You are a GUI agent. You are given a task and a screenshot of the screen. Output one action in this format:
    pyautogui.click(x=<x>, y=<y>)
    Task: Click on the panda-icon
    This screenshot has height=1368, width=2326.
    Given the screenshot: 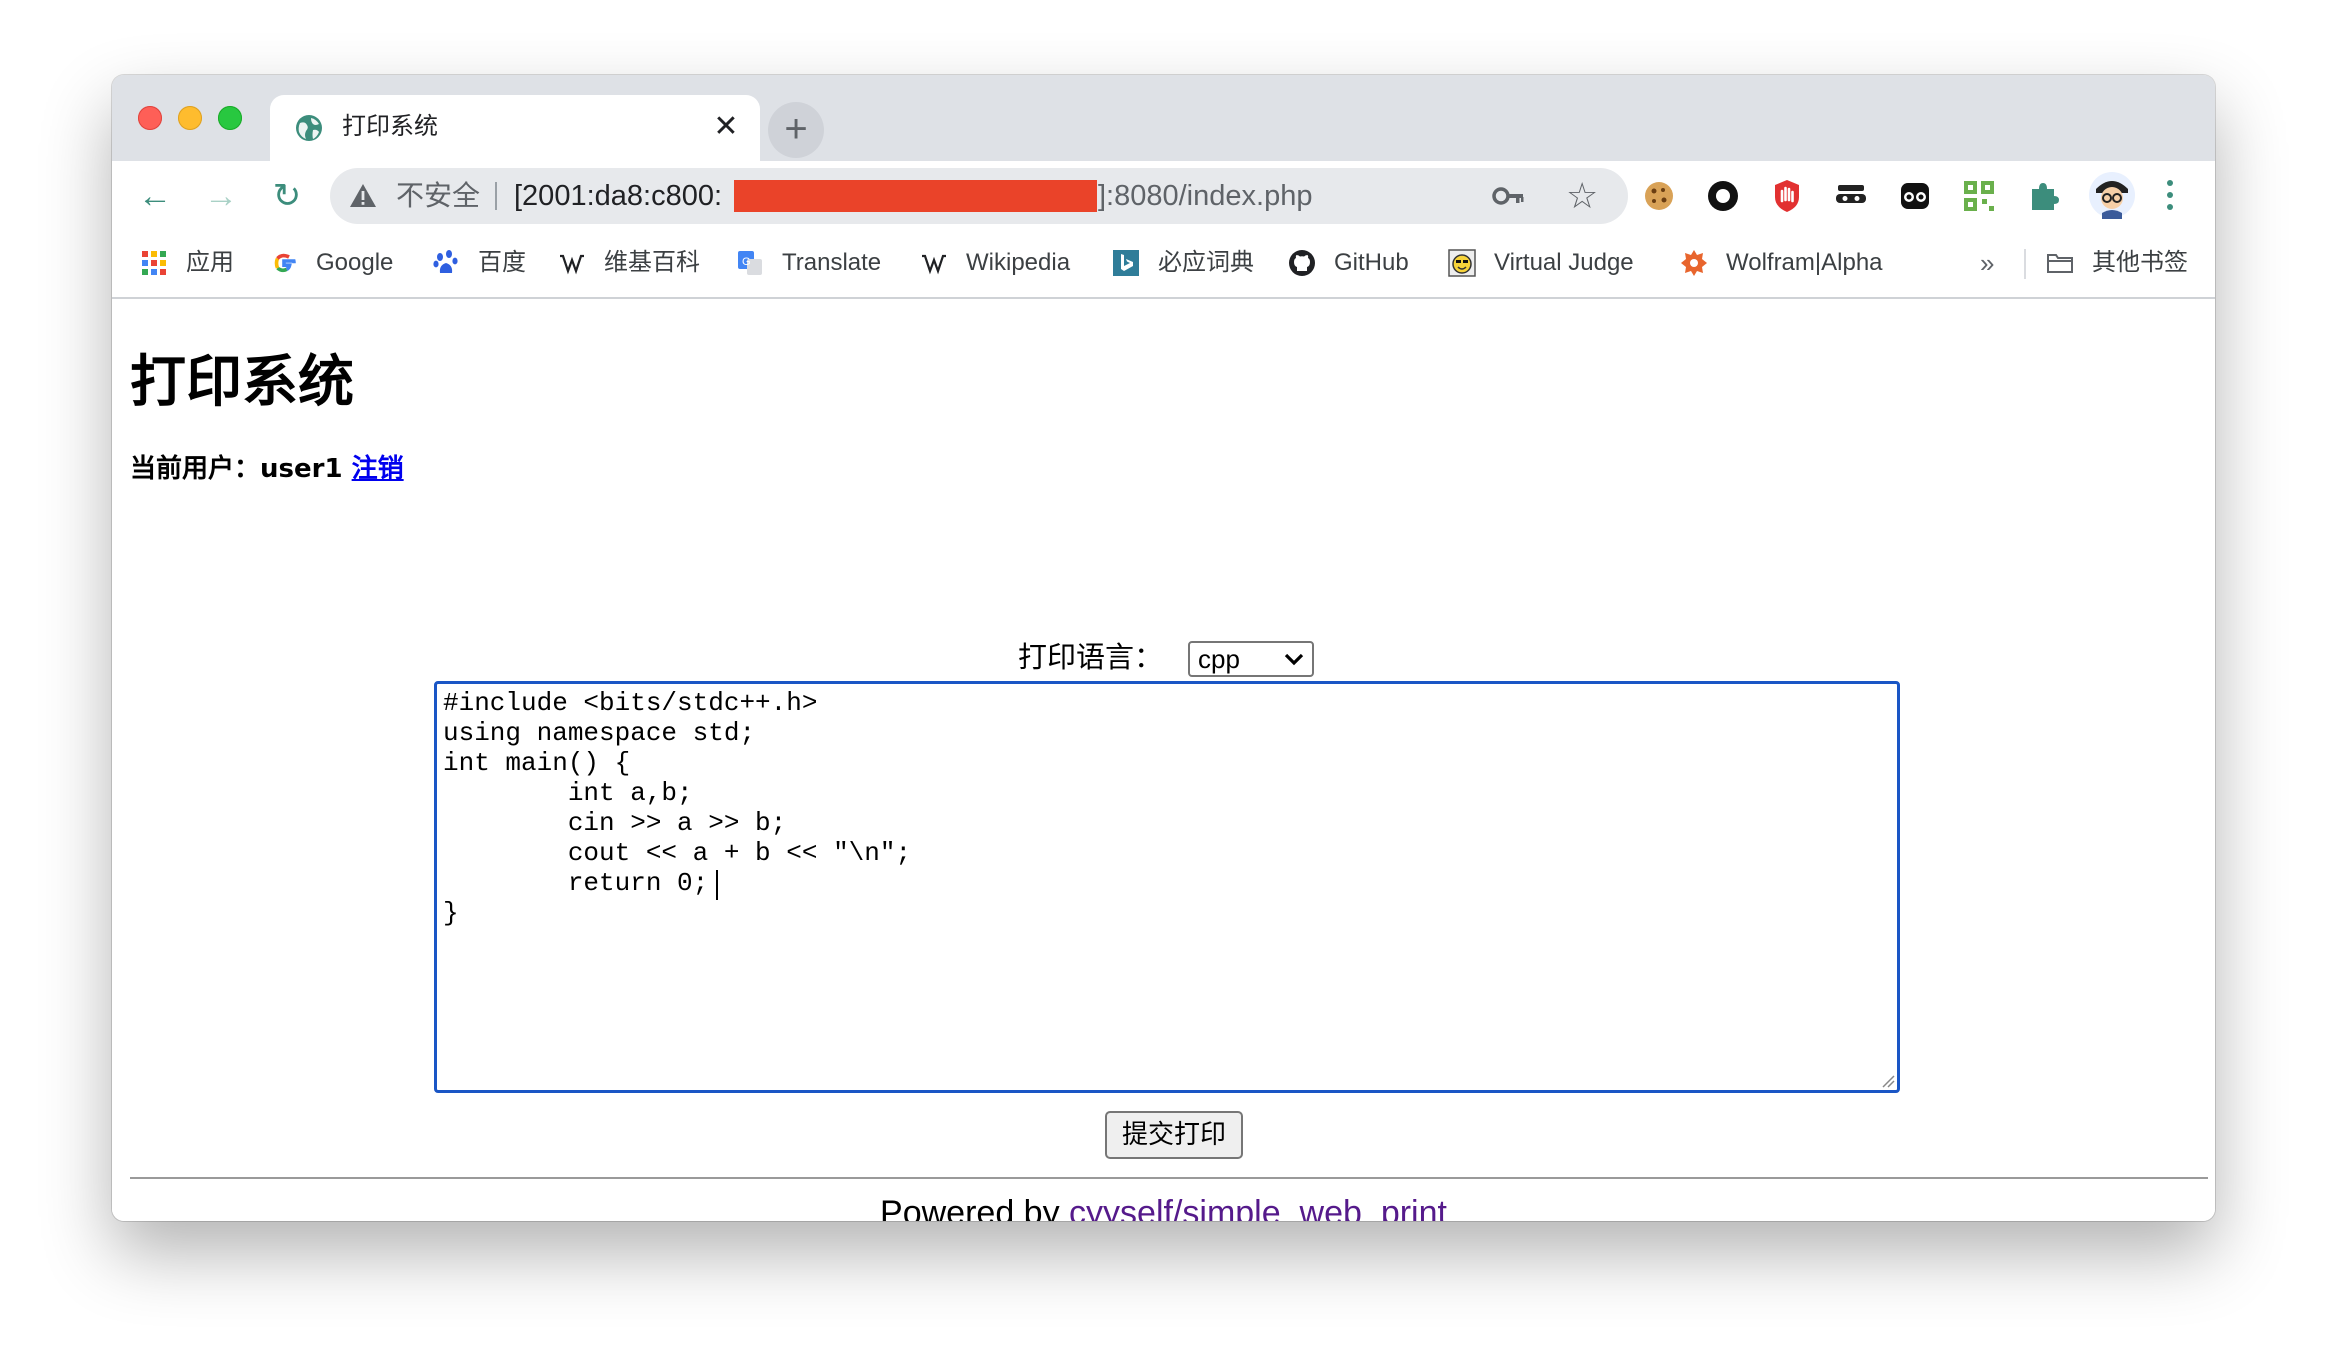 What is the action you would take?
    pyautogui.click(x=1915, y=196)
    